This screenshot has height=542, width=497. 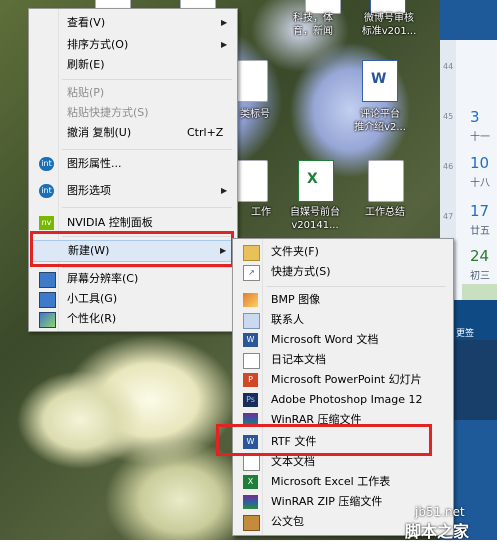 I want to click on excel-icon: X, so click(x=250, y=482).